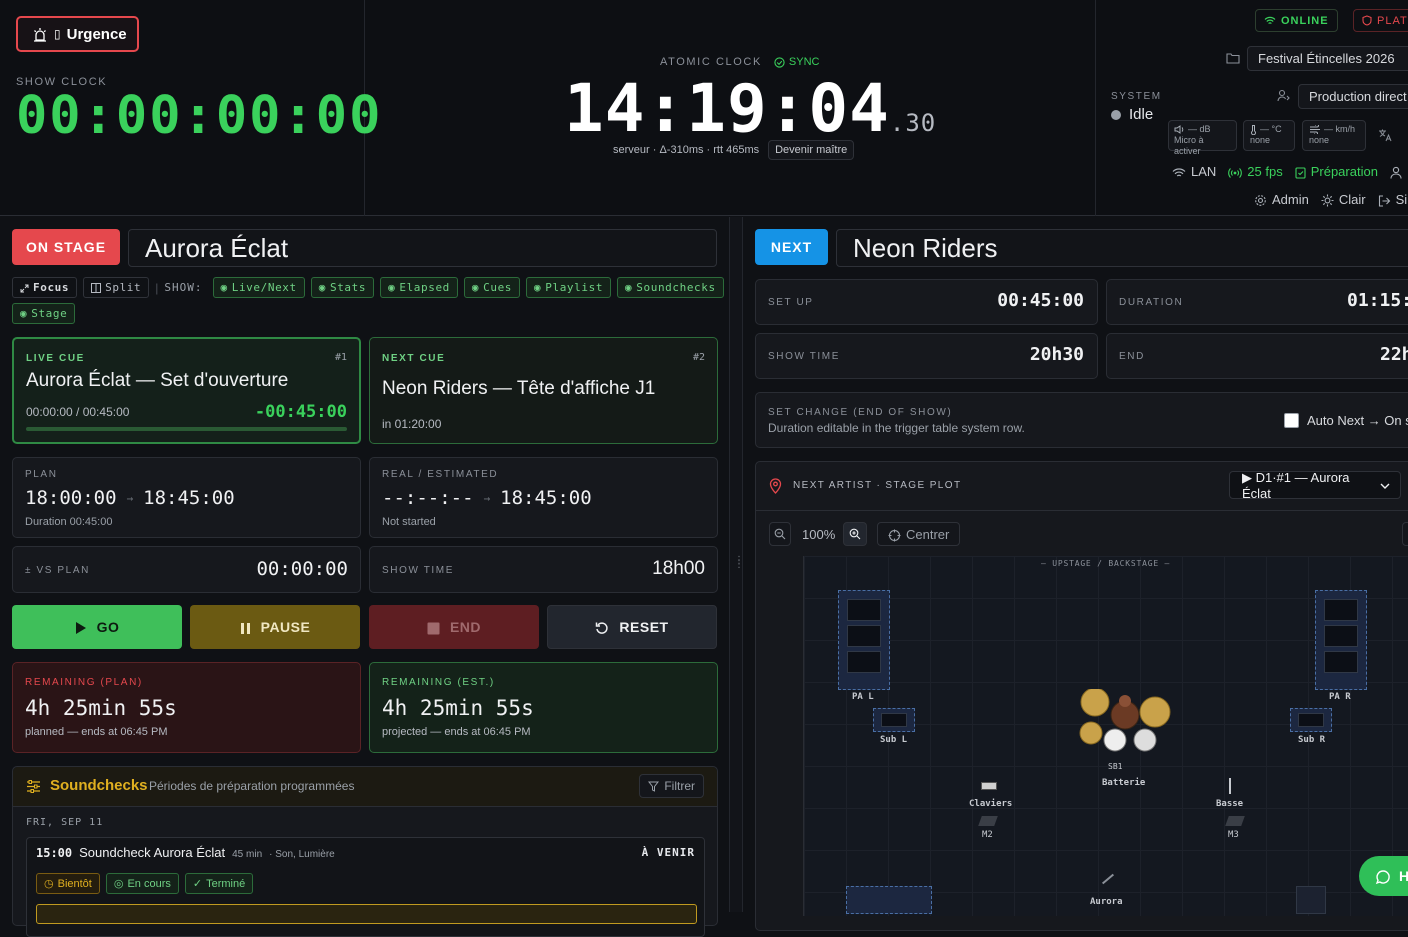  I want to click on focus-button: Focus, so click(45, 287).